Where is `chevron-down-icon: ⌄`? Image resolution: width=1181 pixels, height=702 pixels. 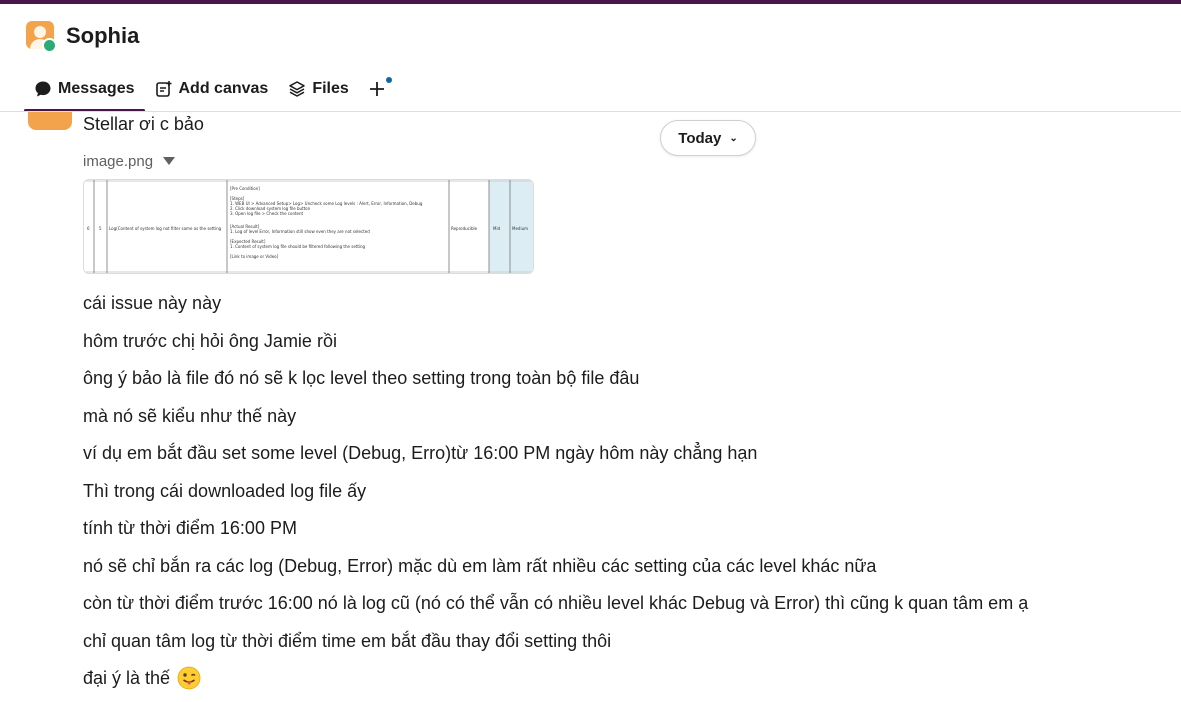
chevron-down-icon: ⌄ is located at coordinates (733, 138).